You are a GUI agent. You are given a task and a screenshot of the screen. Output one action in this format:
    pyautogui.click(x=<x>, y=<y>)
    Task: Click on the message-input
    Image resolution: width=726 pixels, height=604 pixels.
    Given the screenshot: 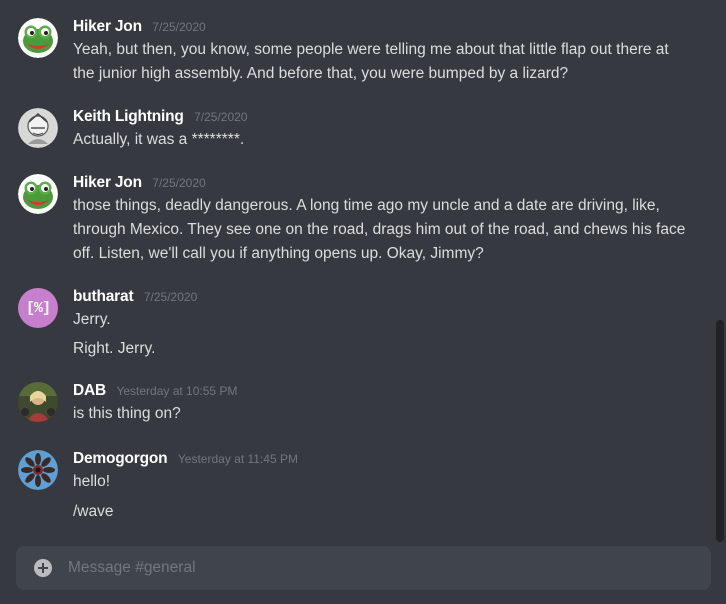 What is the action you would take?
    pyautogui.click(x=378, y=568)
    